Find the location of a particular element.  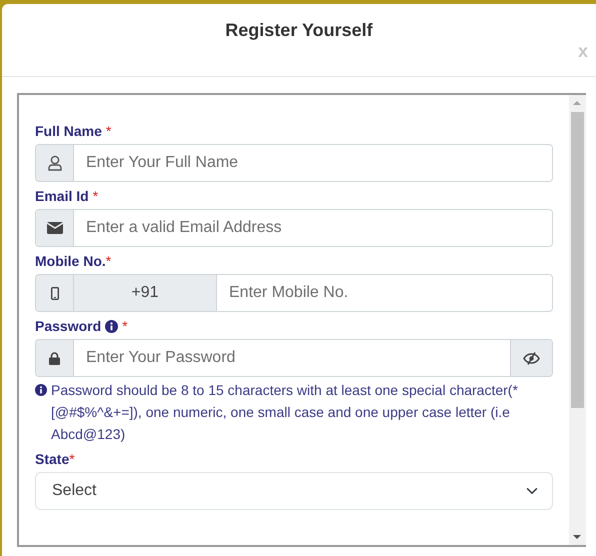

mobile-phone-icon is located at coordinates (54, 293).